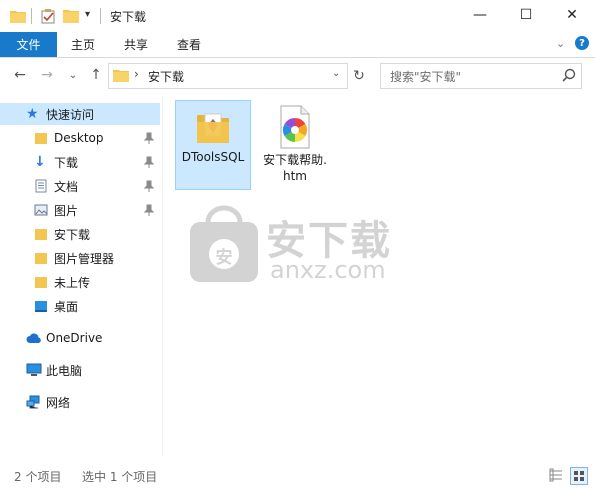 This screenshot has height=488, width=595. What do you see at coordinates (80, 162) in the screenshot?
I see `sidebar-item-downloads: ↓ 下载` at bounding box center [80, 162].